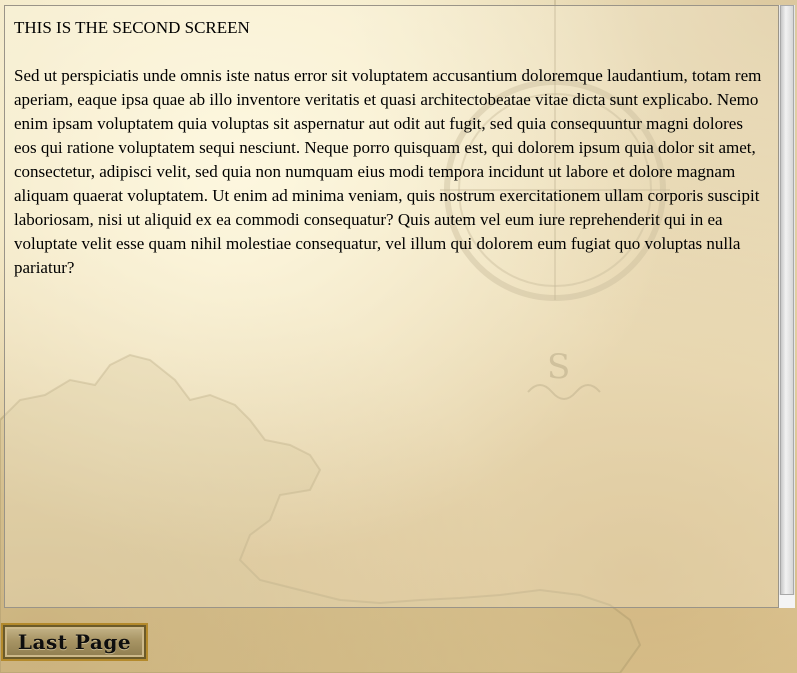 The height and width of the screenshot is (673, 797). I want to click on screen-heading: THIS IS THE SECOND SCREEN, so click(132, 27).